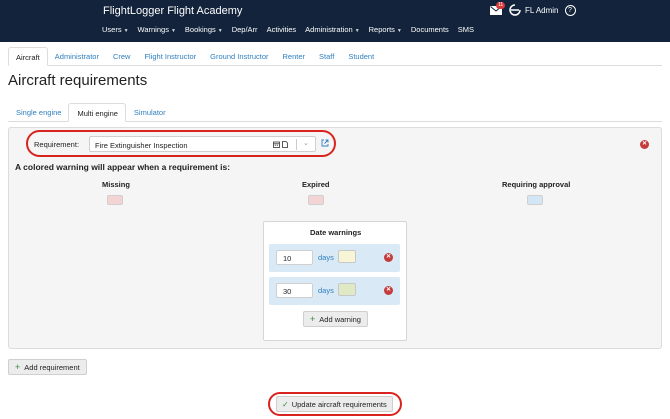 The width and height of the screenshot is (670, 419). I want to click on add-warning-button: + Add warning, so click(335, 319).